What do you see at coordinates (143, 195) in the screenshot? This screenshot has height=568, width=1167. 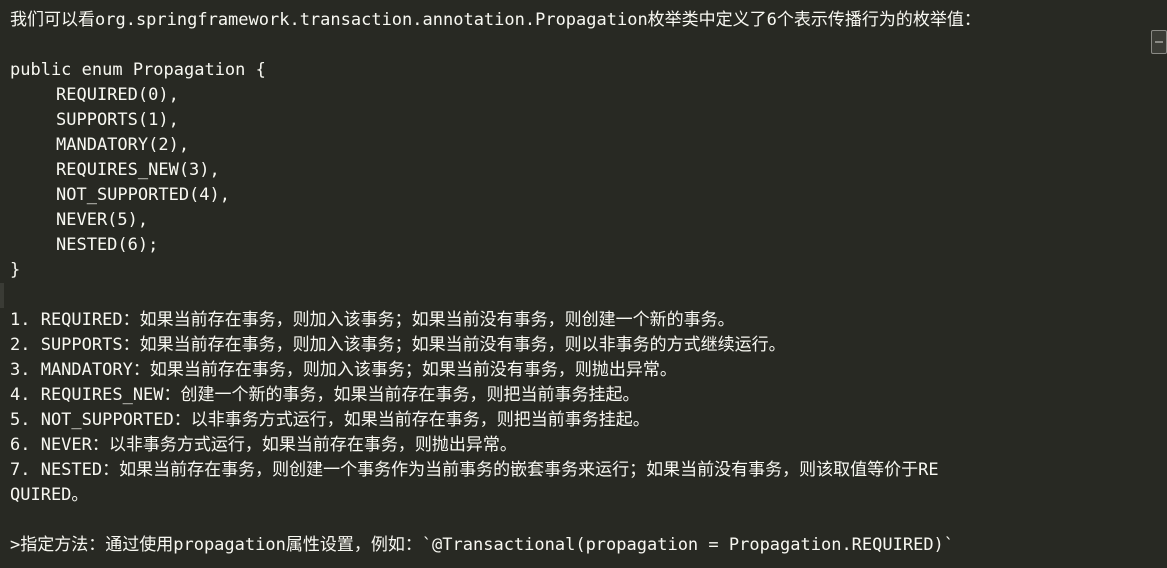 I see `code-enum-entry: NOT_SUPPORTED(4),` at bounding box center [143, 195].